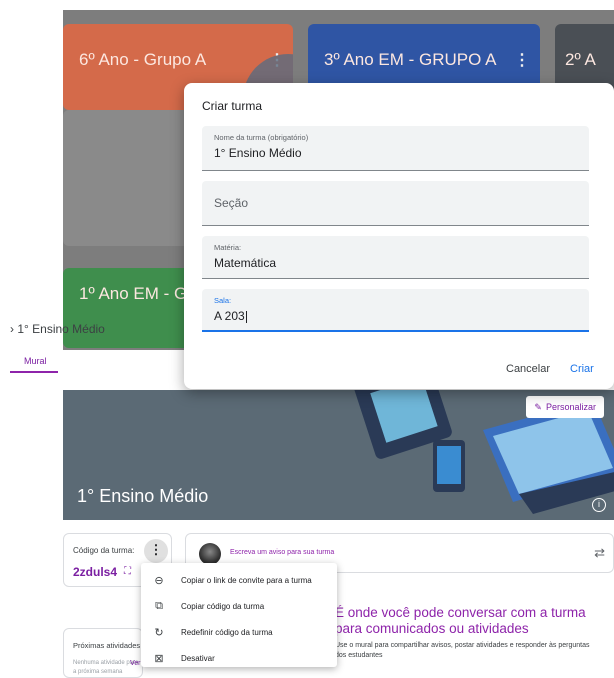 This screenshot has width=614, height=678. Describe the element at coordinates (223, 300) in the screenshot. I see `field-label: Sala:` at that location.